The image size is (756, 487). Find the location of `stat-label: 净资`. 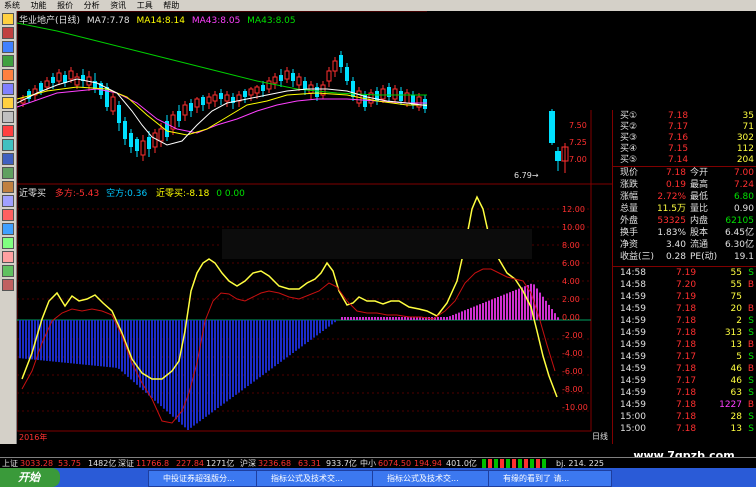

stat-label: 净资 is located at coordinates (629, 245).